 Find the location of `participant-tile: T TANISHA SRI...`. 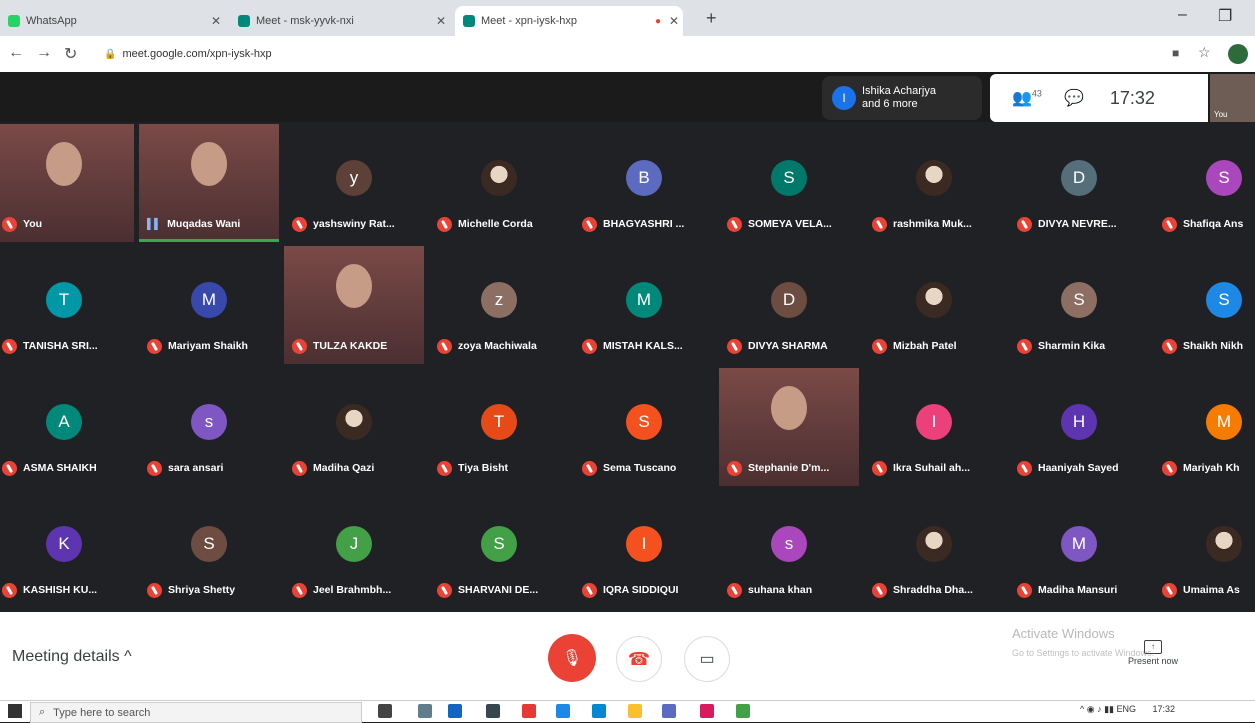

participant-tile: T TANISHA SRI... is located at coordinates (67, 305).